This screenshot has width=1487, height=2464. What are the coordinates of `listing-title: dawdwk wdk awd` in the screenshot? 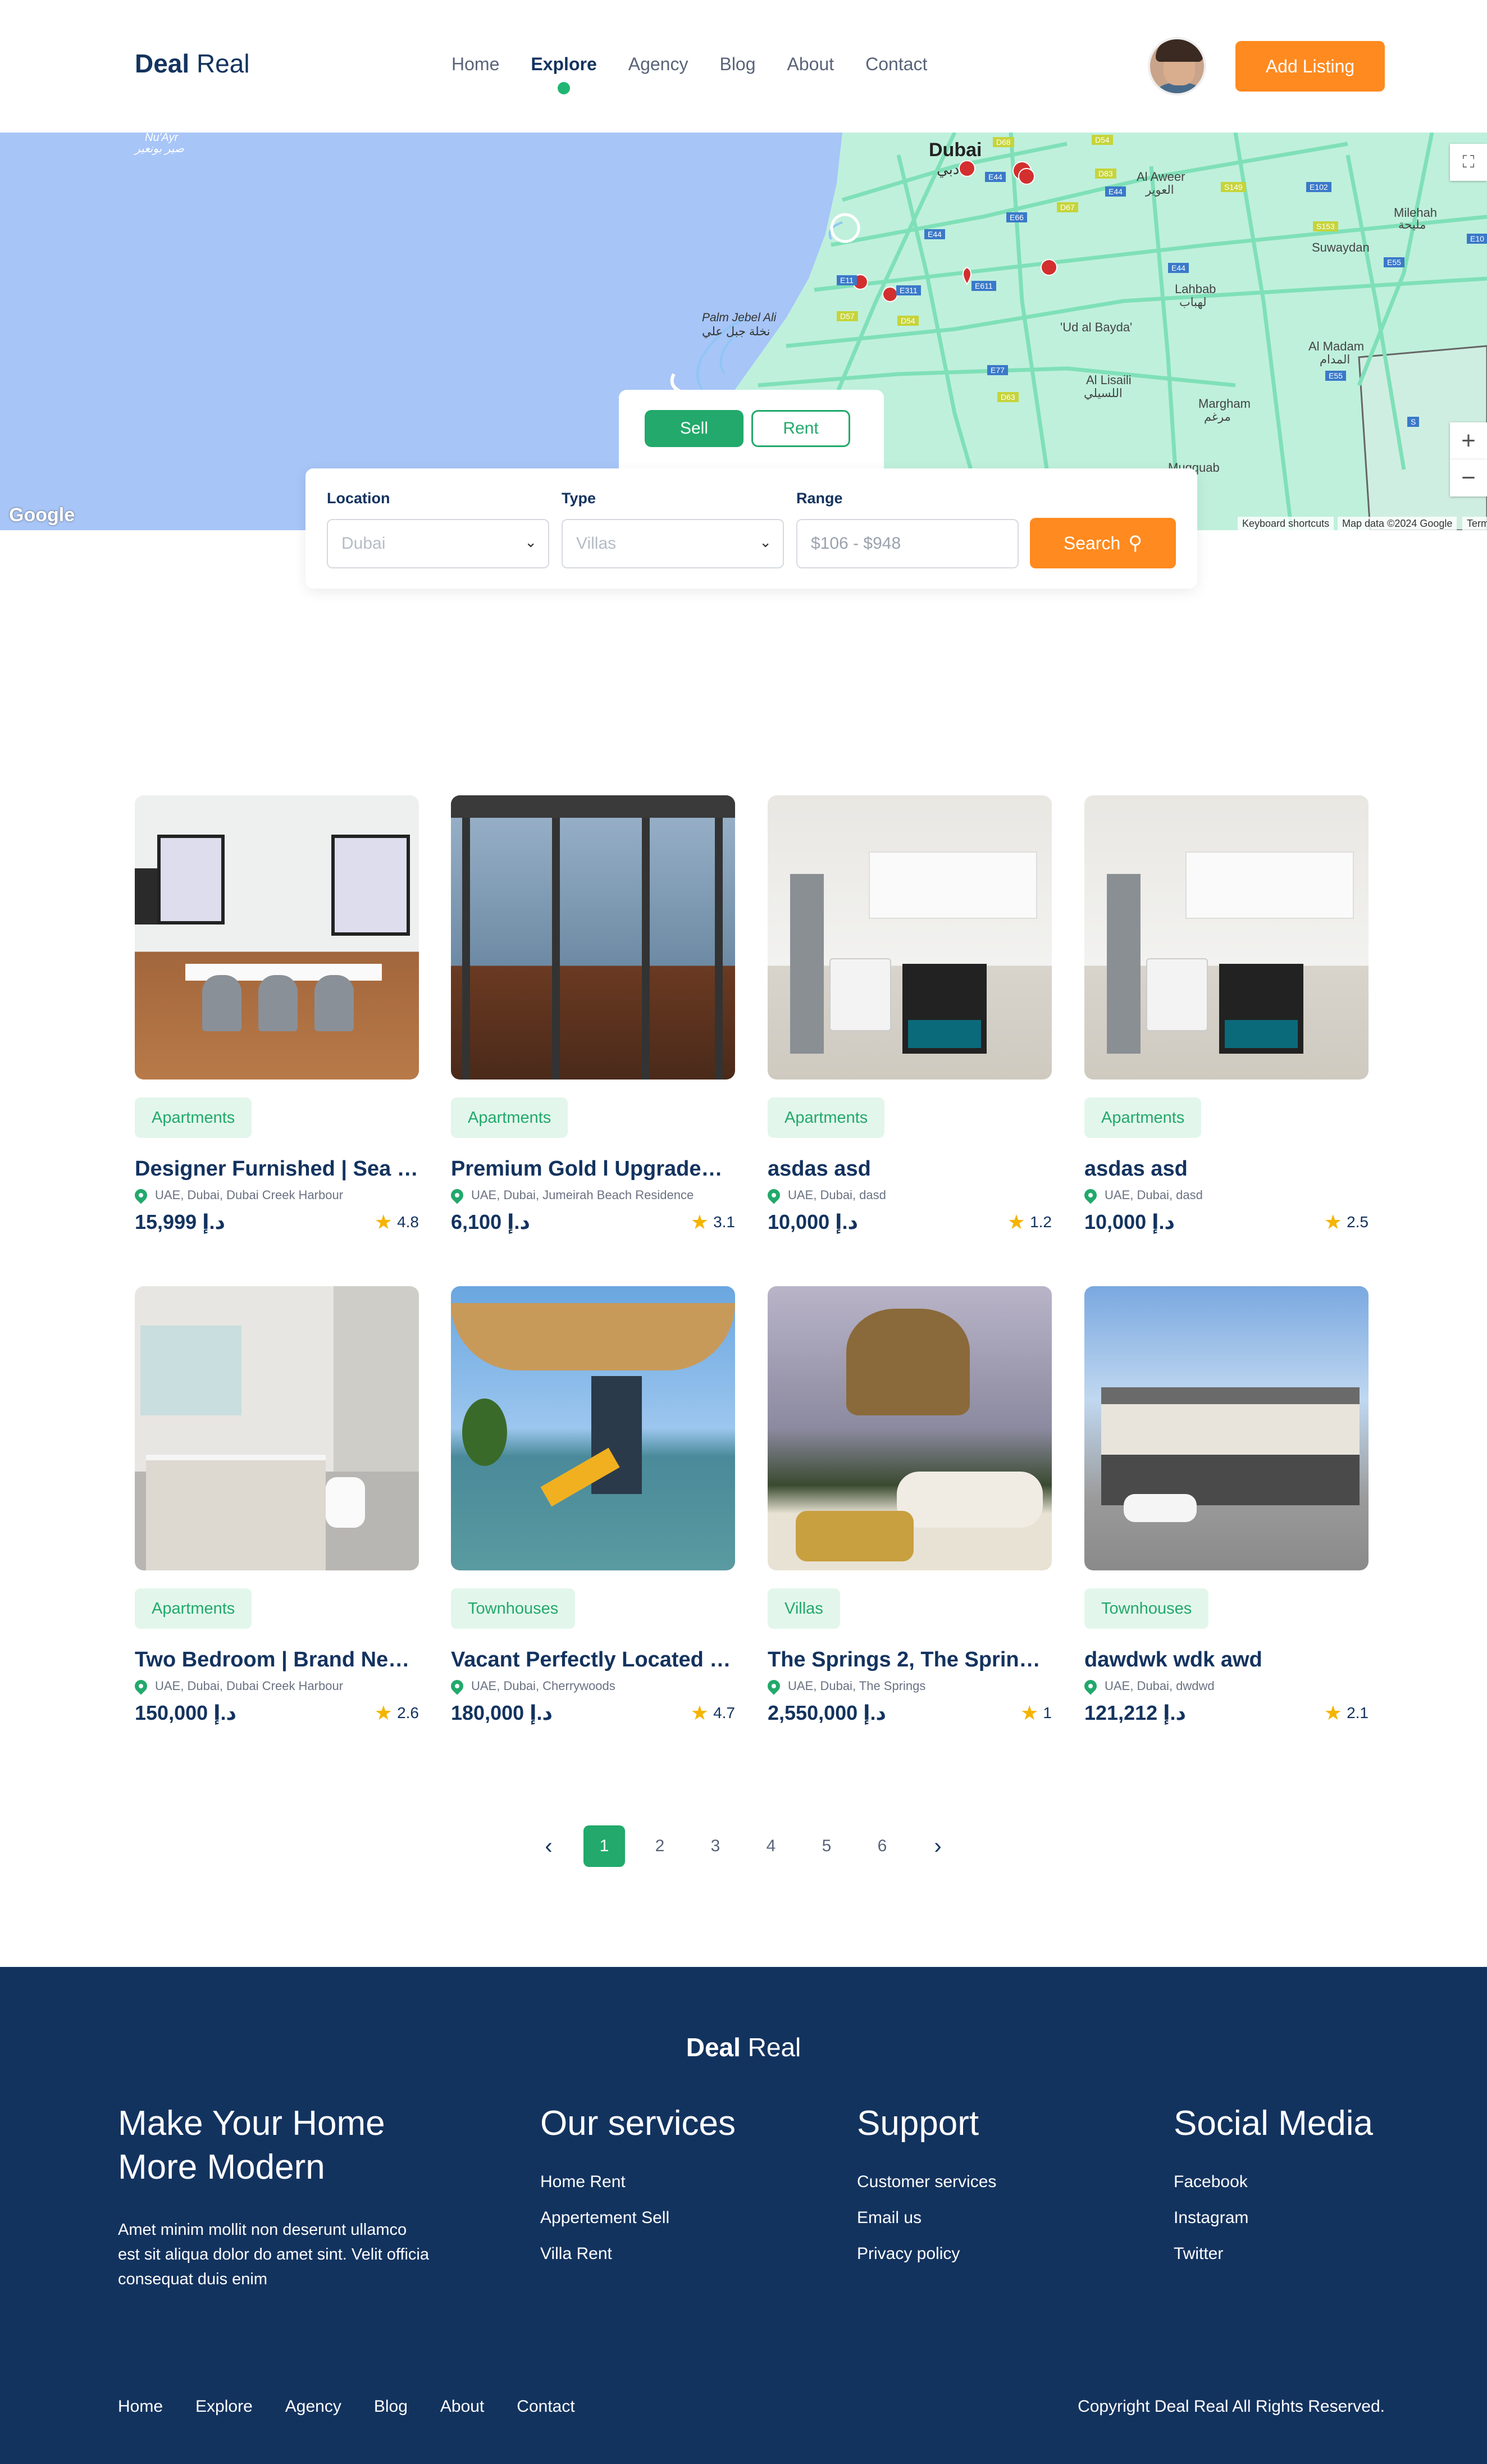 It's located at (1226, 1660).